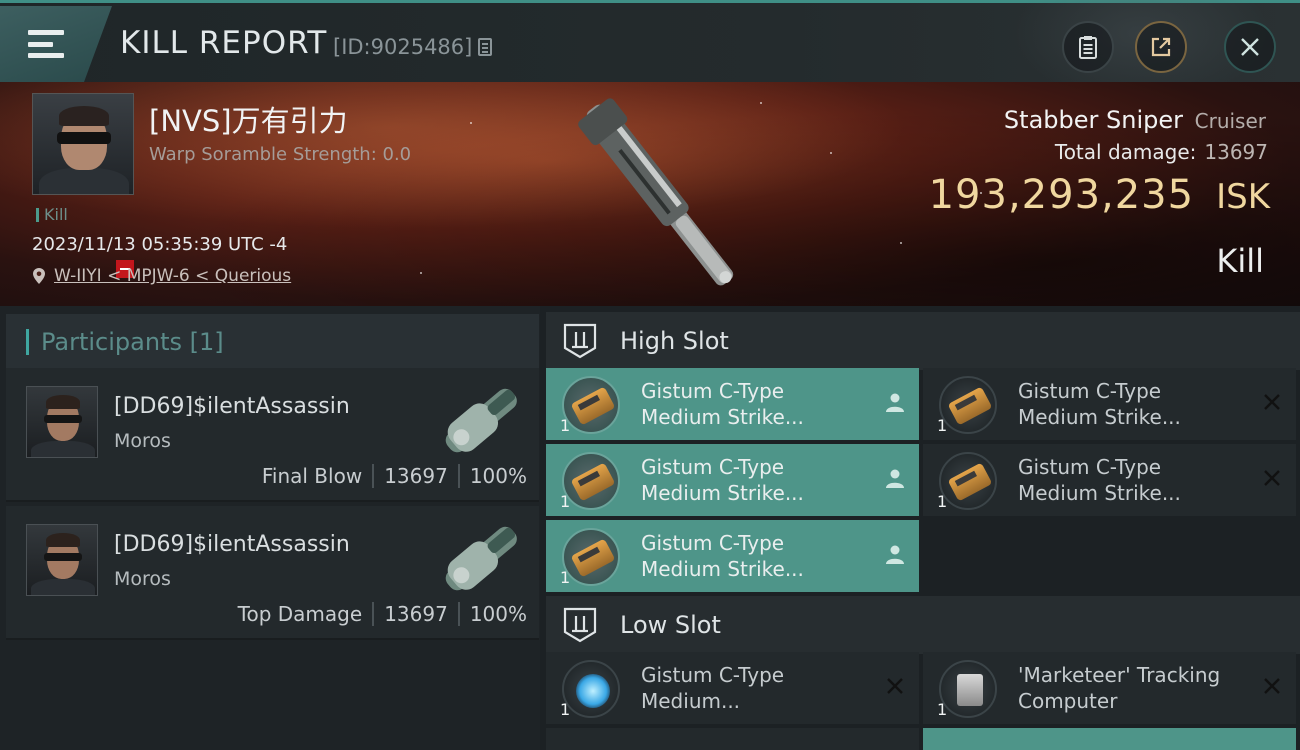  Describe the element at coordinates (272, 342) in the screenshot. I see `participants-header: Participants [1]` at that location.